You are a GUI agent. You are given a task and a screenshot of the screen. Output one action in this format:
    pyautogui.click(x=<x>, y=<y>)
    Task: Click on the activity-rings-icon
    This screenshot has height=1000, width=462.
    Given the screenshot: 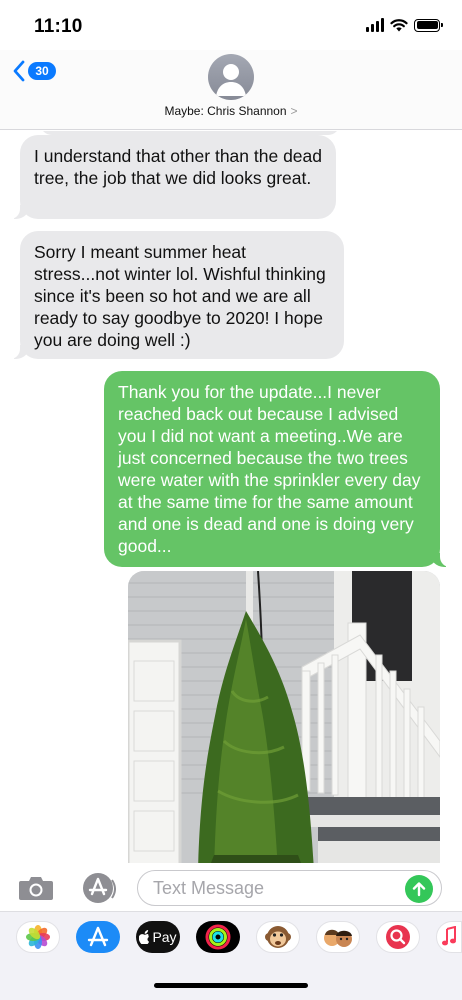 What is the action you would take?
    pyautogui.click(x=218, y=937)
    